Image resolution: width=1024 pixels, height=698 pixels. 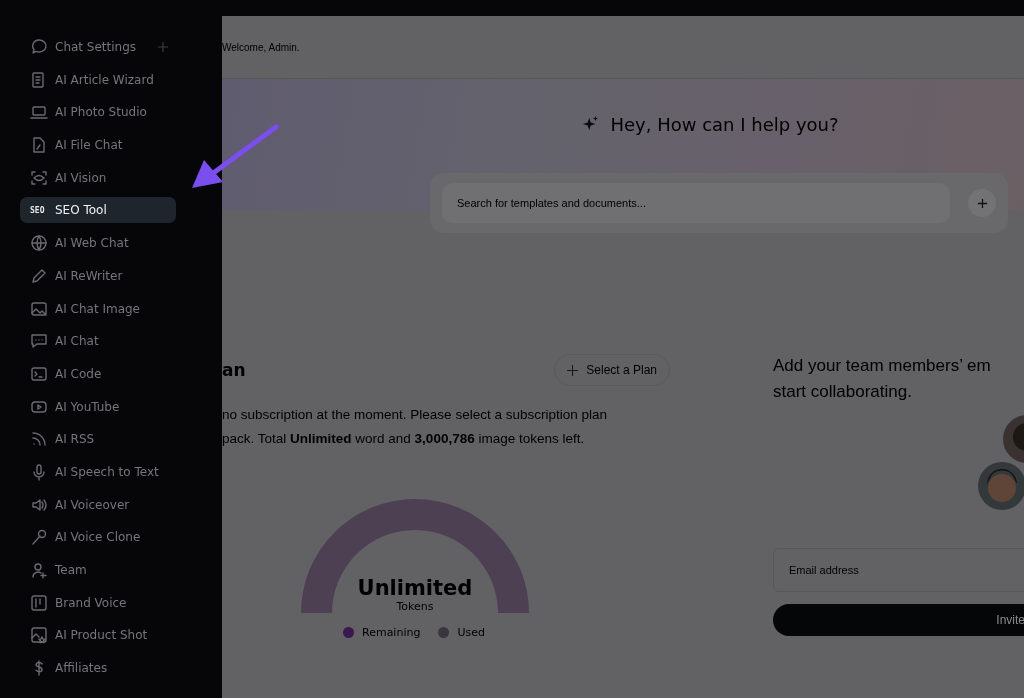 I want to click on sidebar-label: AI RSS, so click(x=75, y=439).